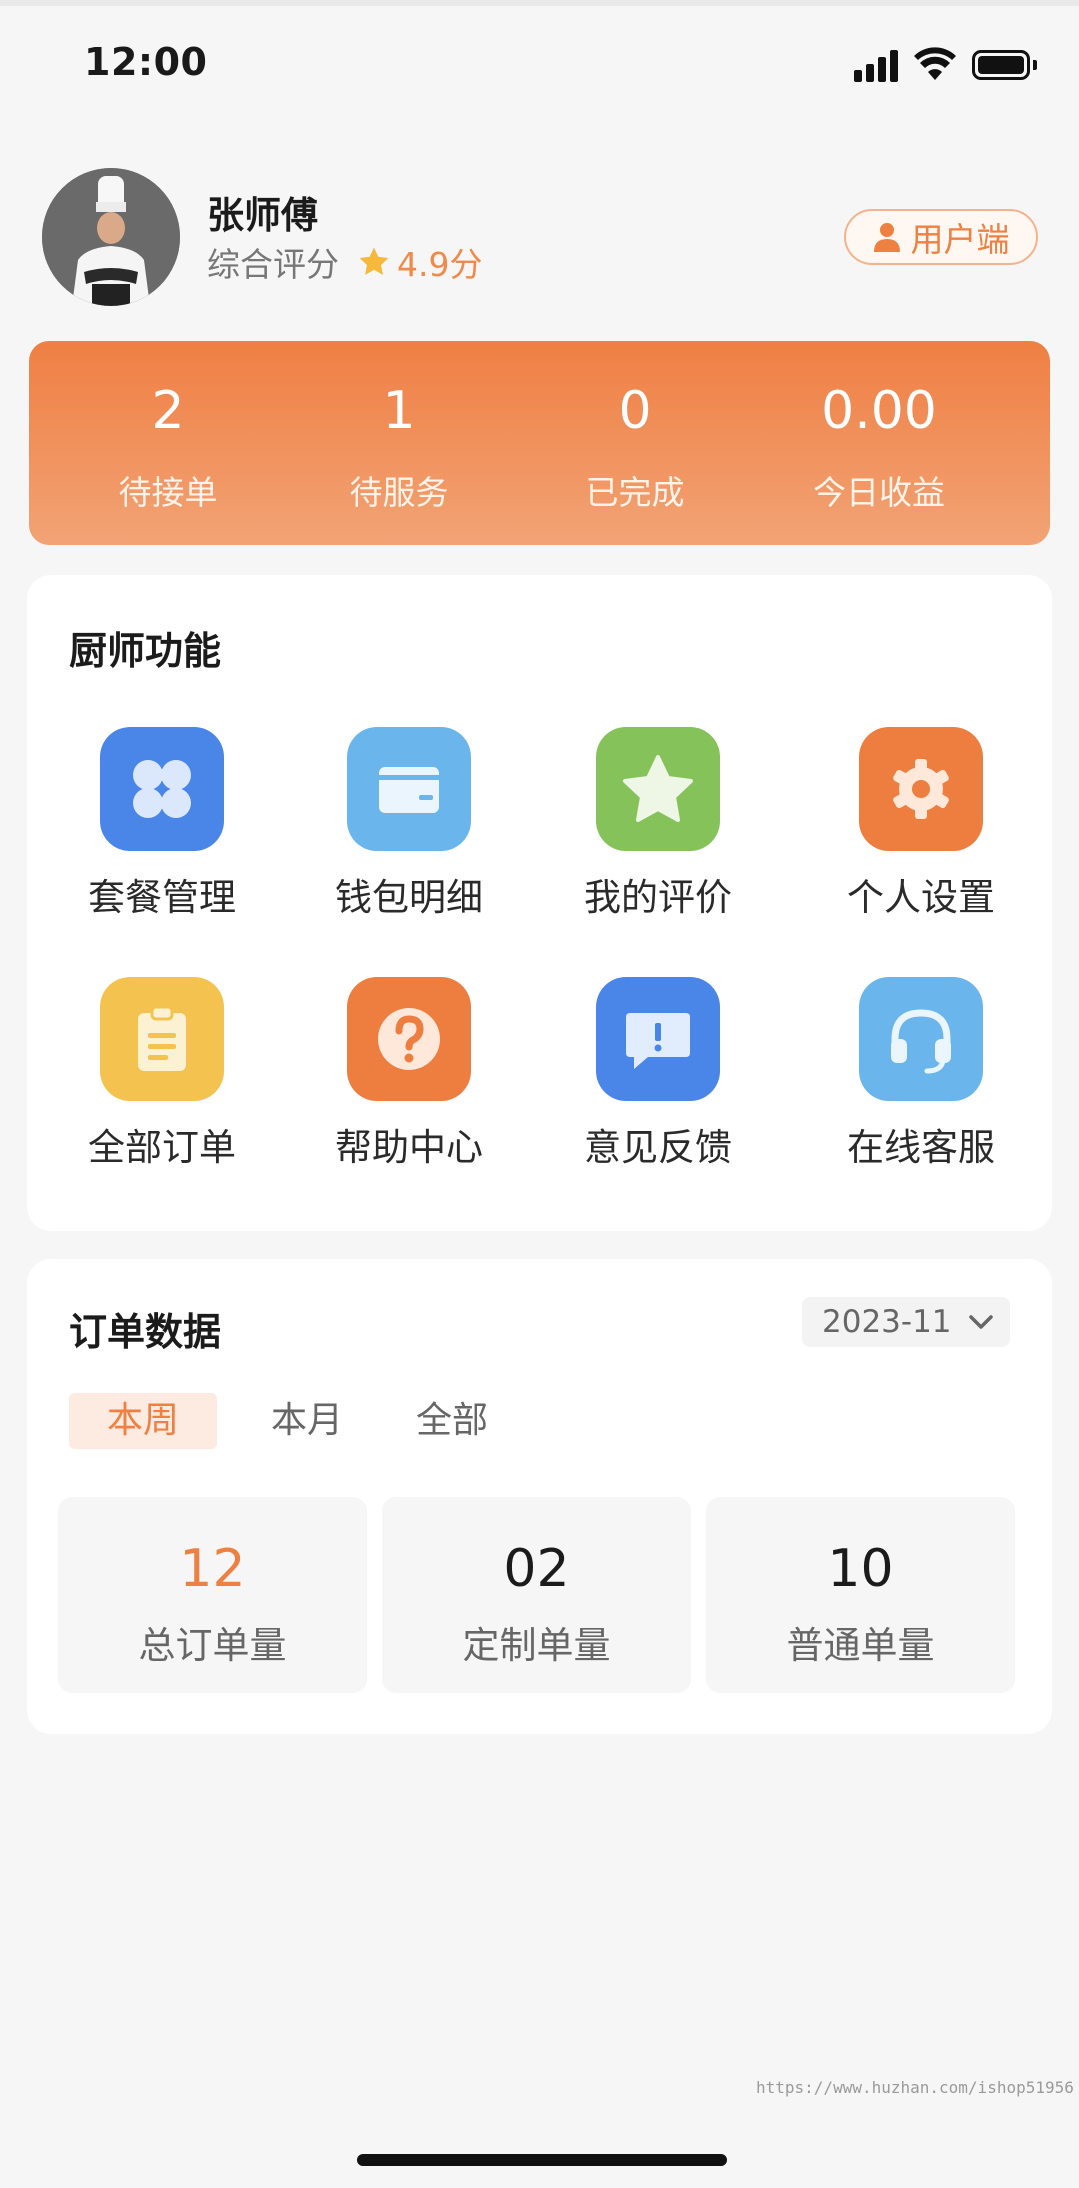  Describe the element at coordinates (658, 897) in the screenshot. I see `func-label: 我的评价` at that location.